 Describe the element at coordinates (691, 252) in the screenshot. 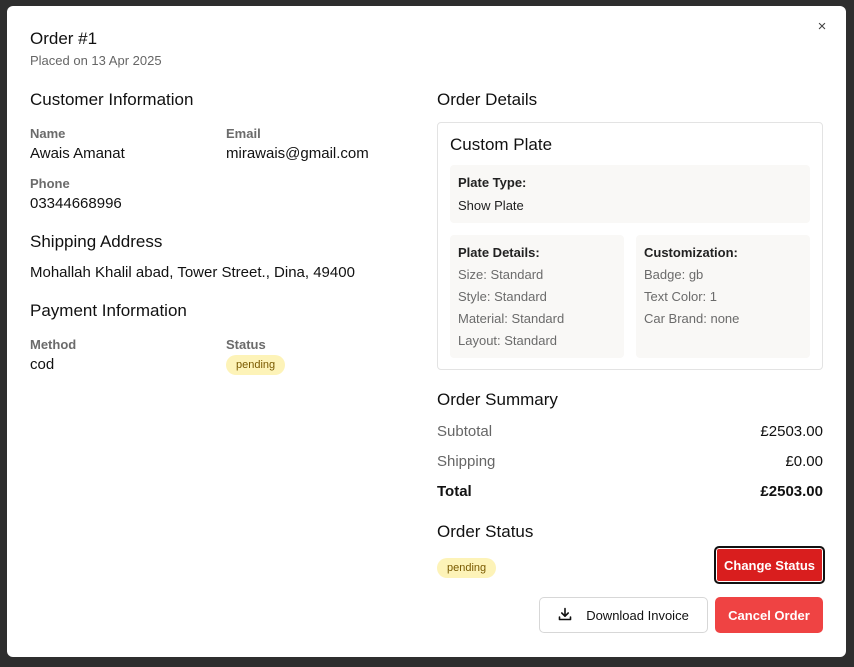

I see `customization-label: Customization:` at that location.